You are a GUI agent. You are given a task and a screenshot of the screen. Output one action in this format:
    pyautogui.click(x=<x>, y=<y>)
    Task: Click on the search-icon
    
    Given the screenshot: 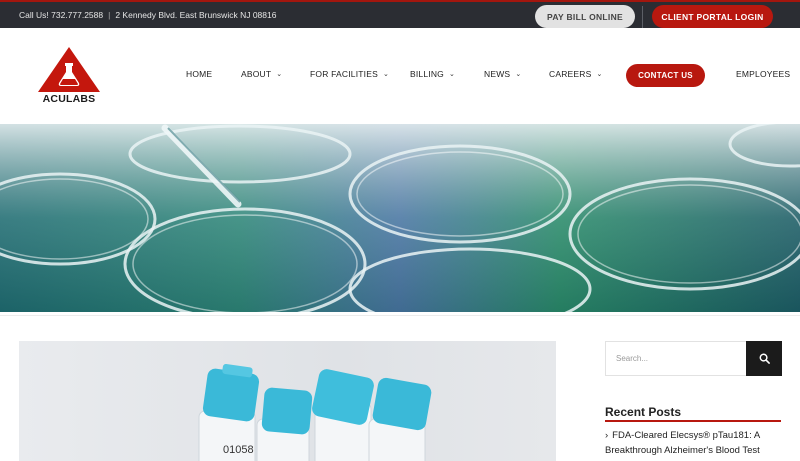 What is the action you would take?
    pyautogui.click(x=764, y=358)
    